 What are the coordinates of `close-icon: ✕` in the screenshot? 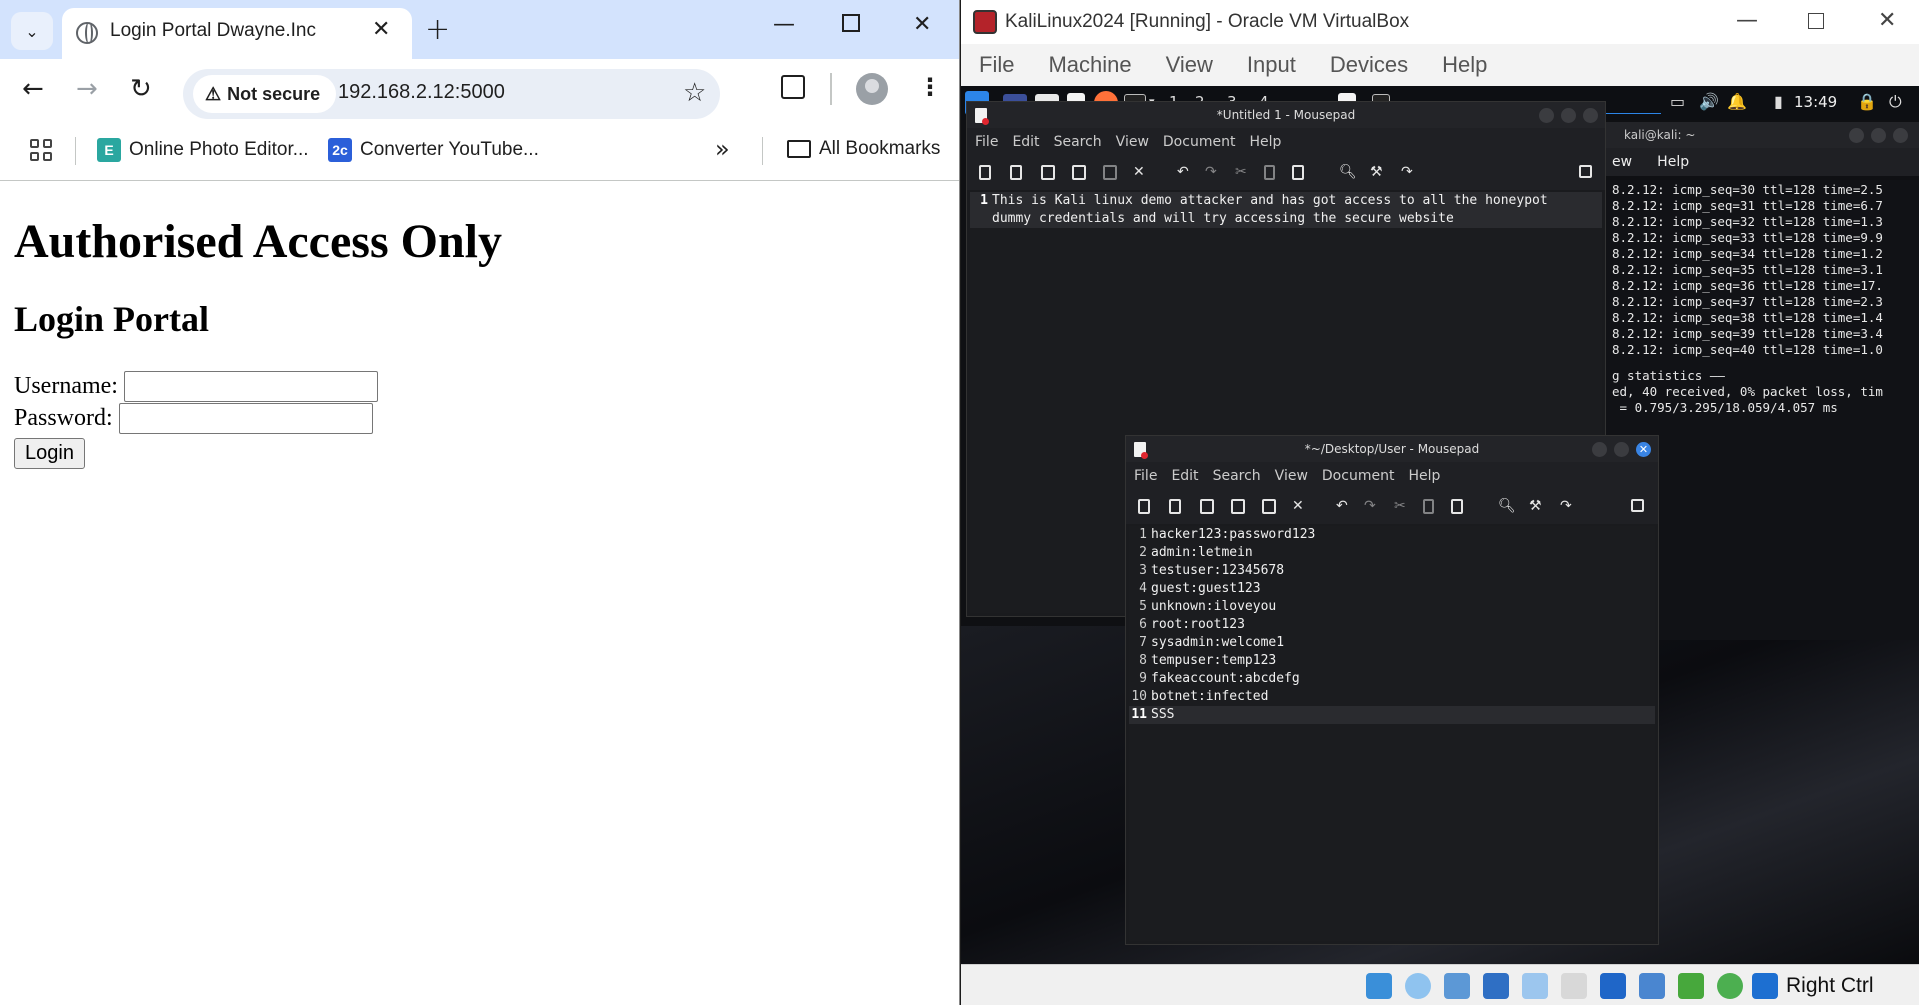 It's located at (1643, 449).